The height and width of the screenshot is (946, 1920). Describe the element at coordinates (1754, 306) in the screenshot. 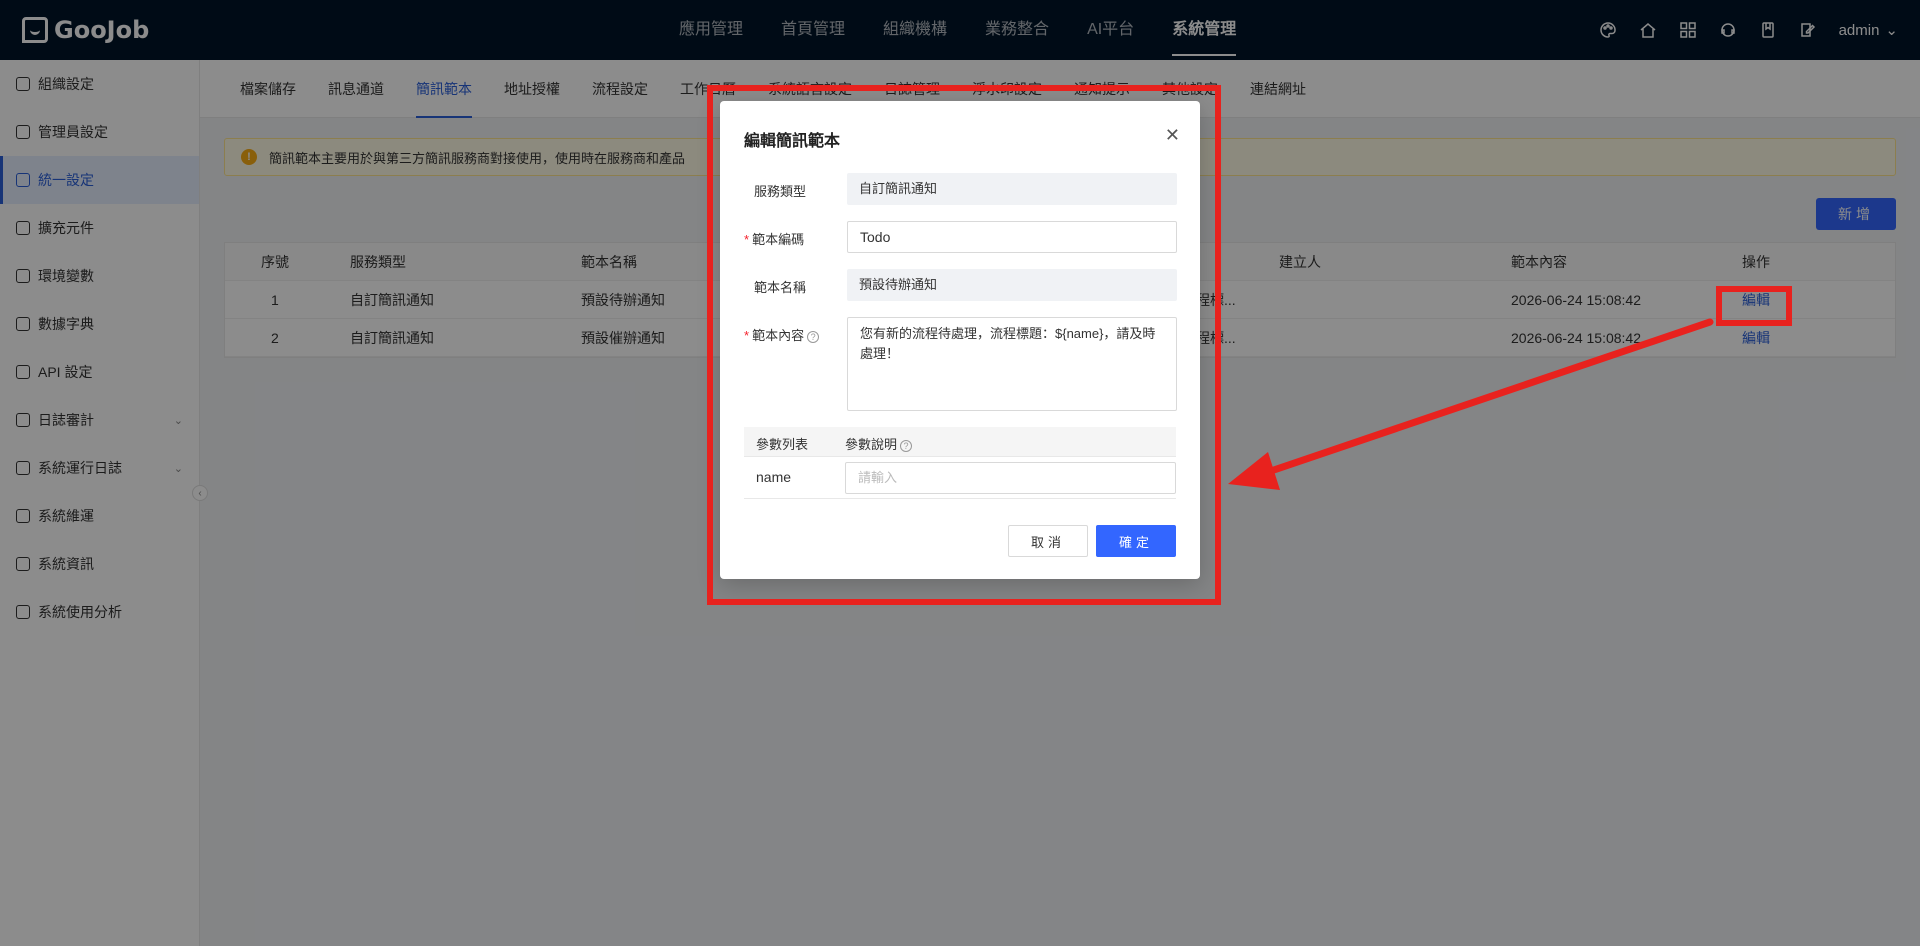

I see `annotation-box-edit-link` at that location.